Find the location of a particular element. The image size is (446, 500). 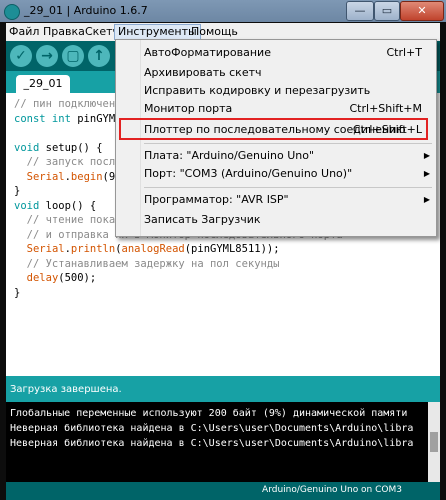

code-line-10: (pinGYML8511)); is located at coordinates (232, 249).